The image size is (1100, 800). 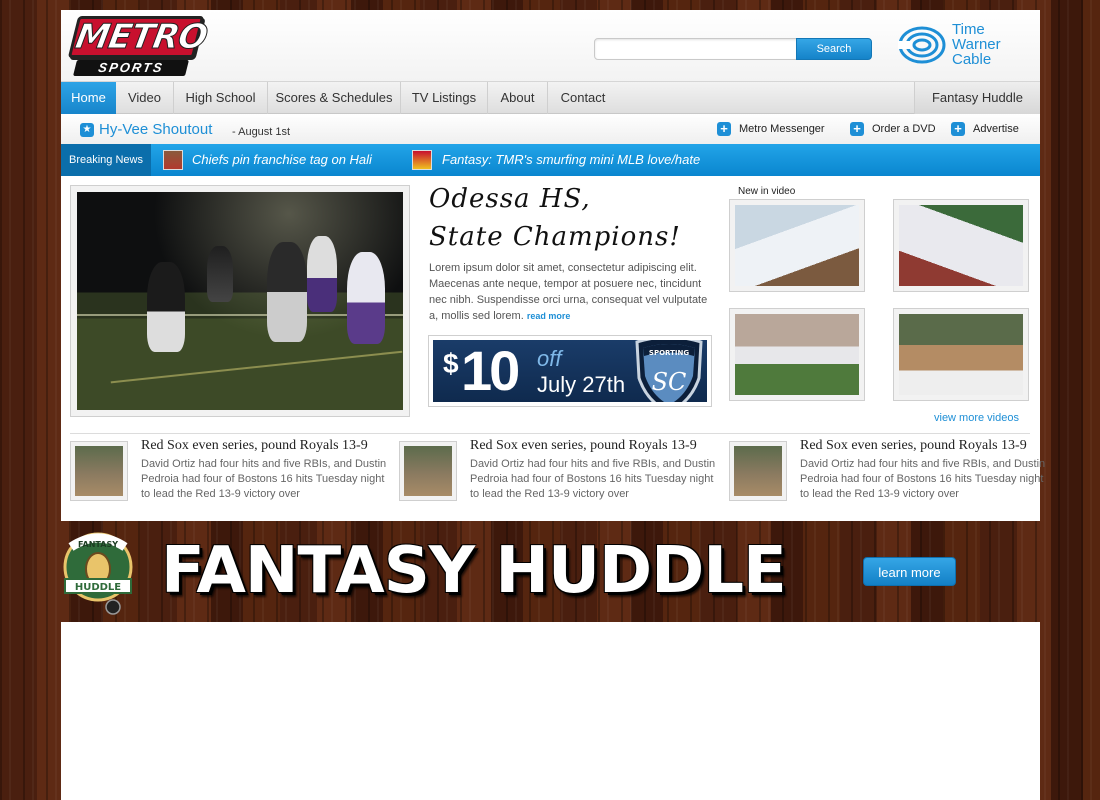 I want to click on search-input, so click(x=696, y=49).